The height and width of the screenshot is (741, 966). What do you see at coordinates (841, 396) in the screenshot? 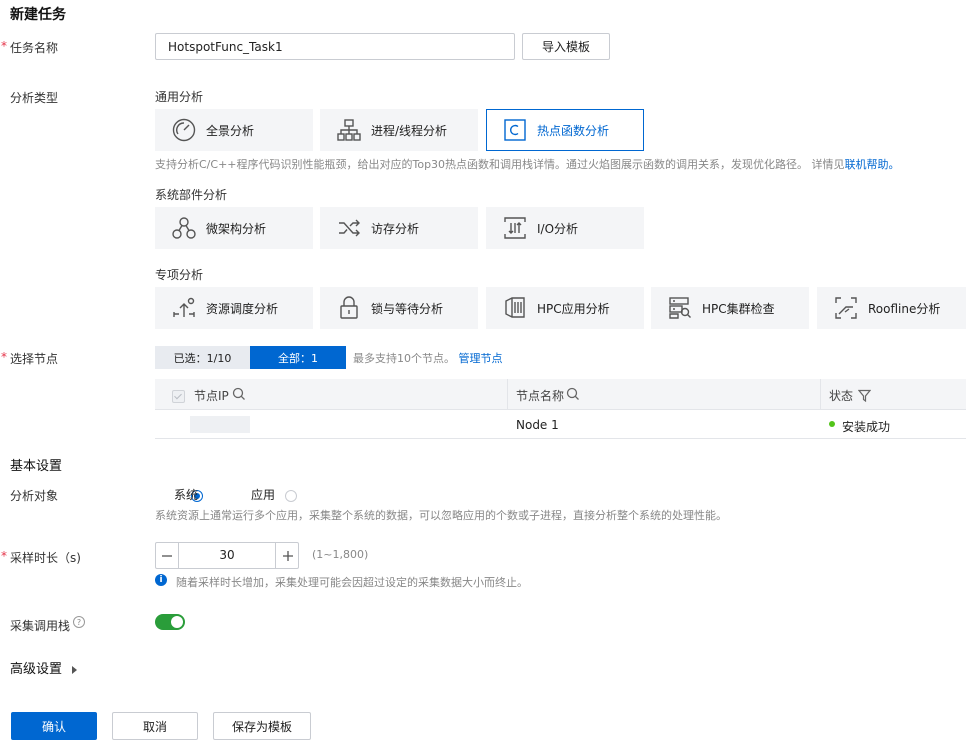
I see `col-status: 状态` at bounding box center [841, 396].